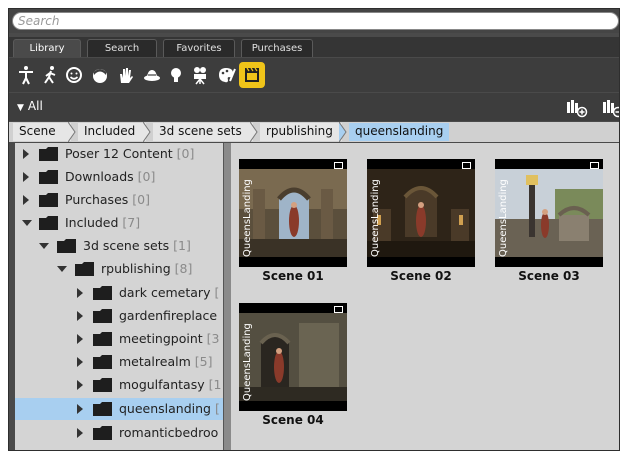 The height and width of the screenshot is (451, 628). What do you see at coordinates (47, 48) in the screenshot?
I see `tab-library: Library` at bounding box center [47, 48].